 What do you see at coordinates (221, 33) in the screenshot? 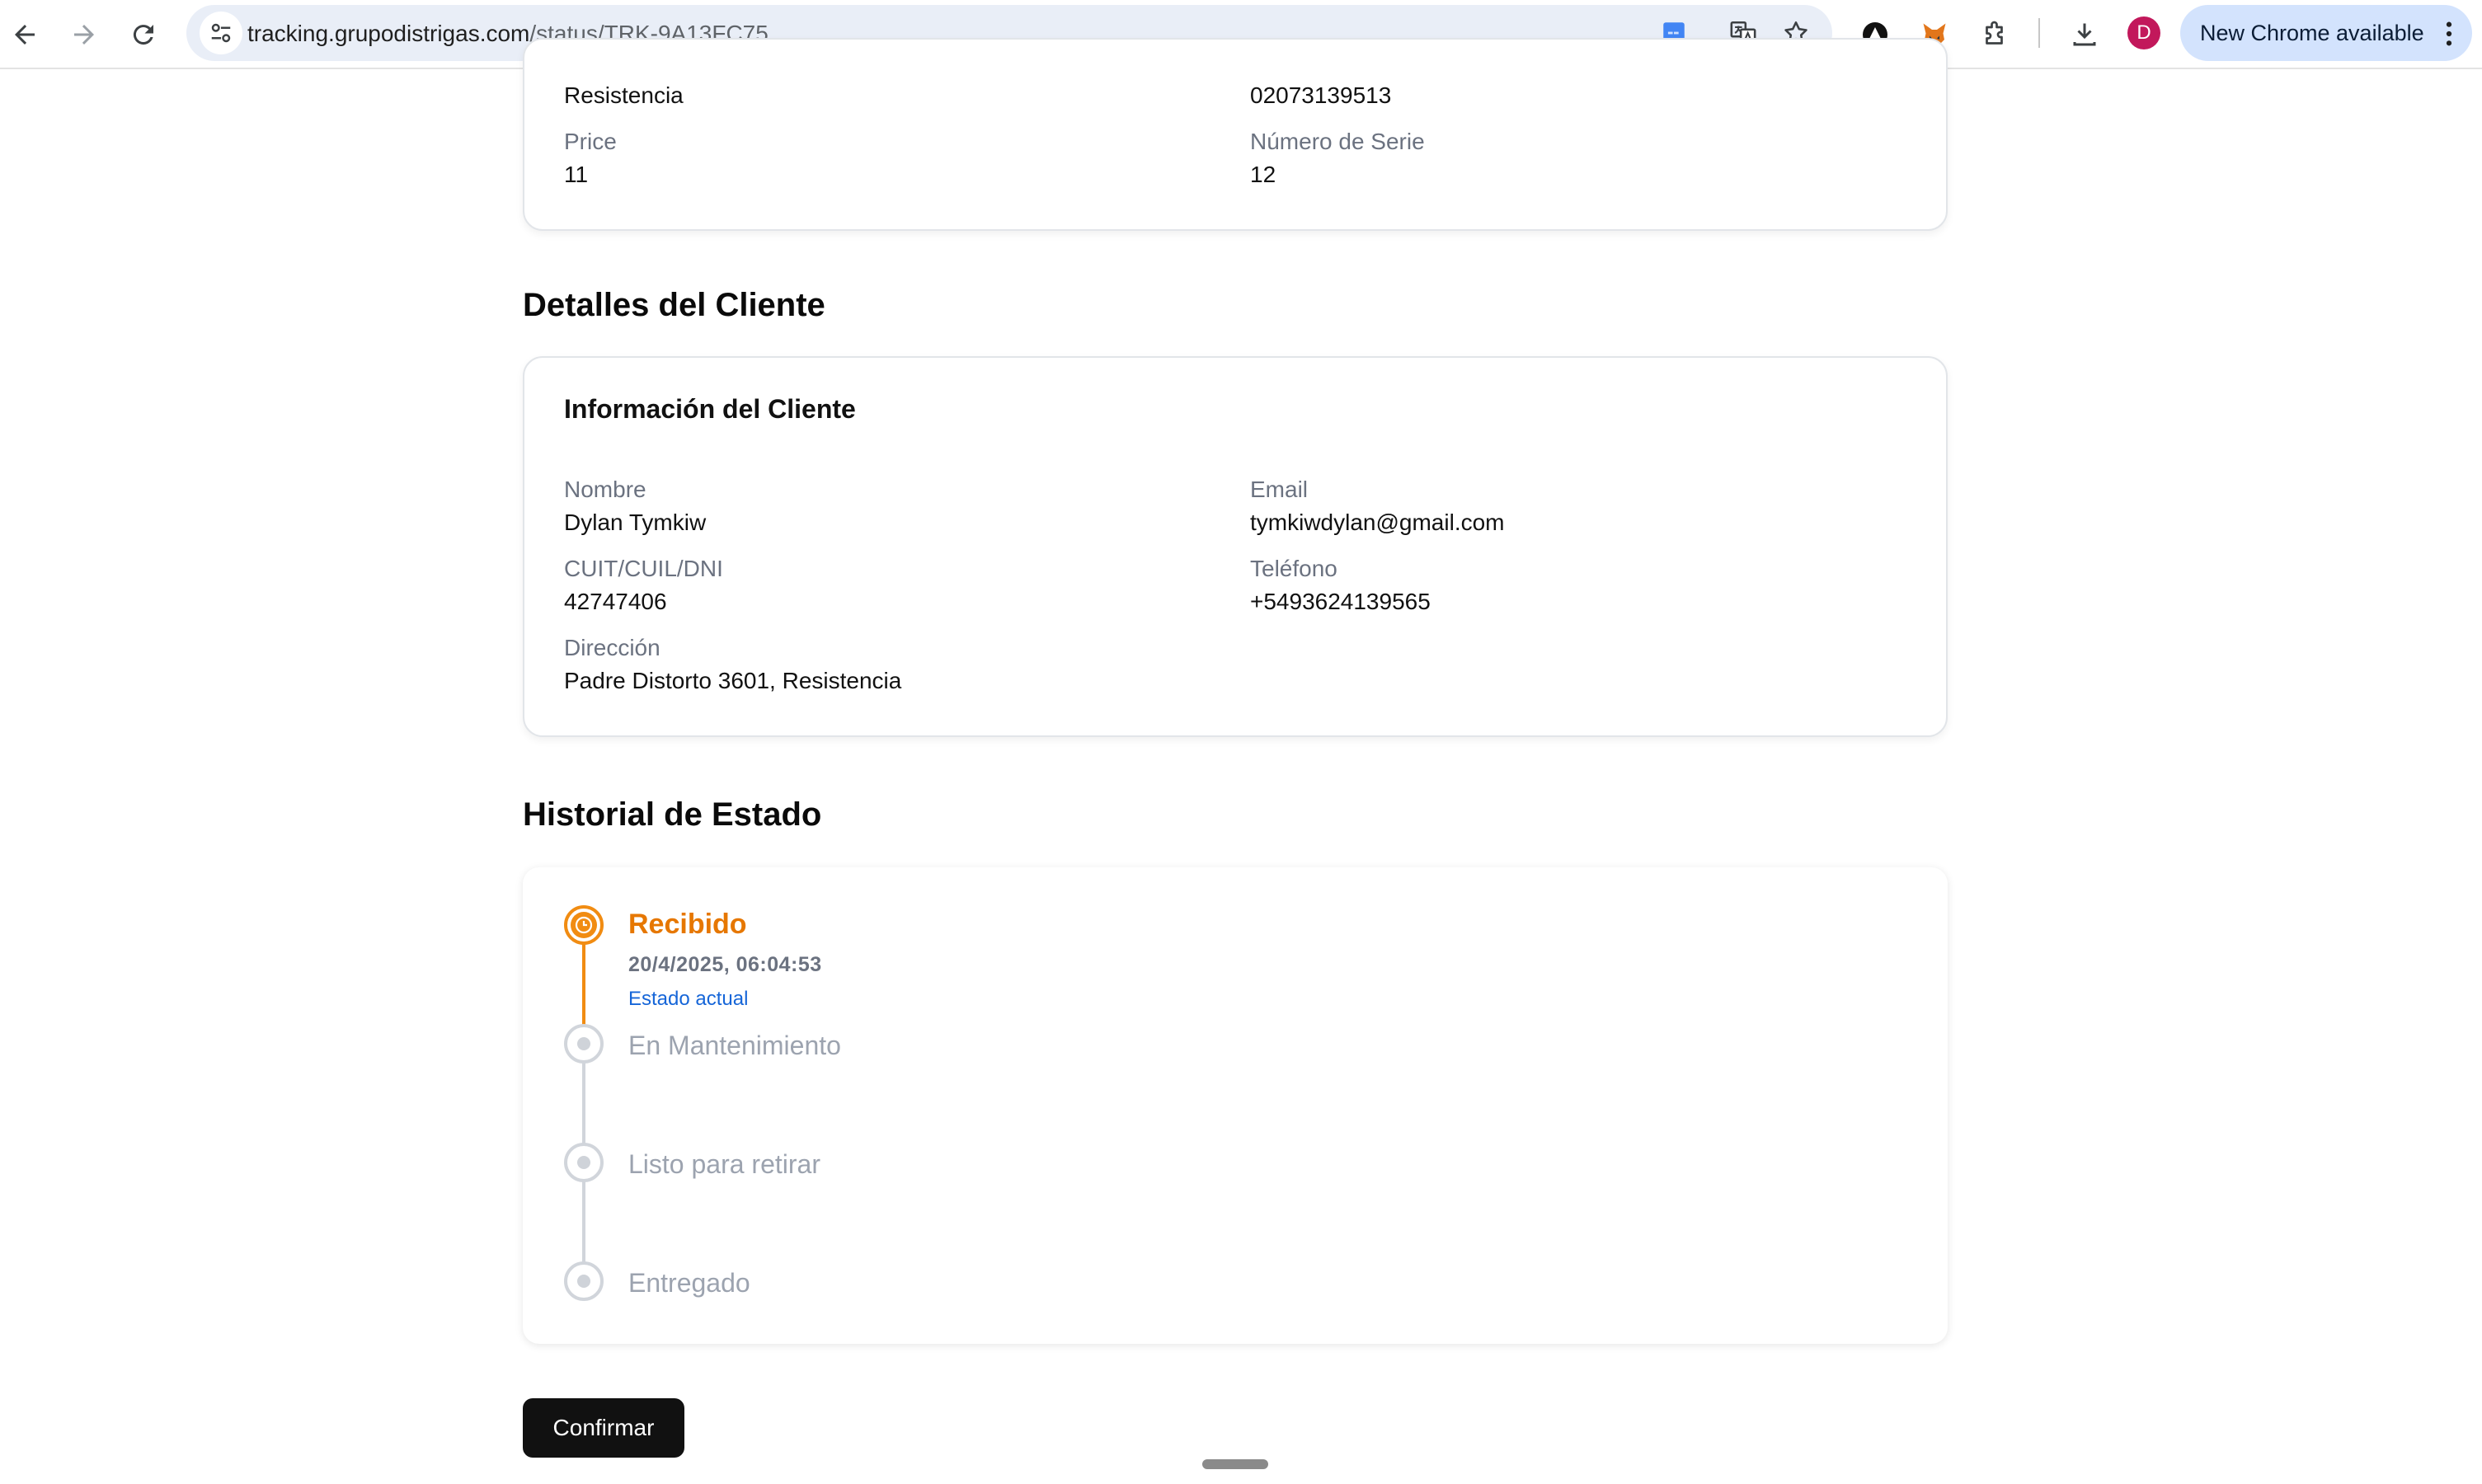
I see `site-settings-icon` at bounding box center [221, 33].